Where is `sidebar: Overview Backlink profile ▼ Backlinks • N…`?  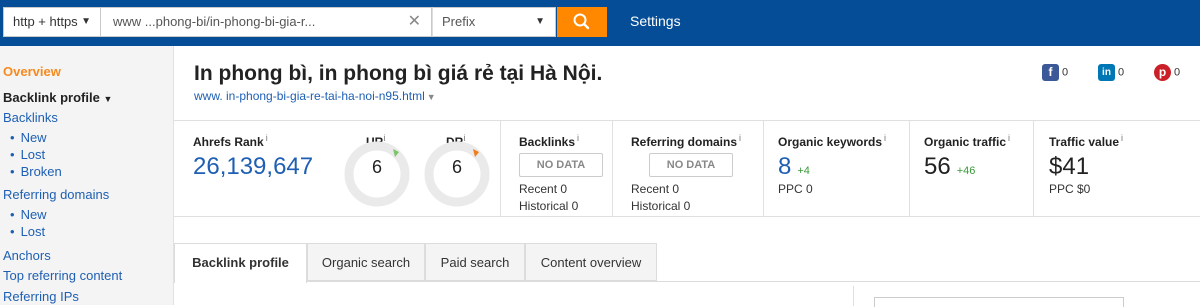
sidebar: Overview Backlink profile ▼ Backlinks • N… is located at coordinates (87, 175).